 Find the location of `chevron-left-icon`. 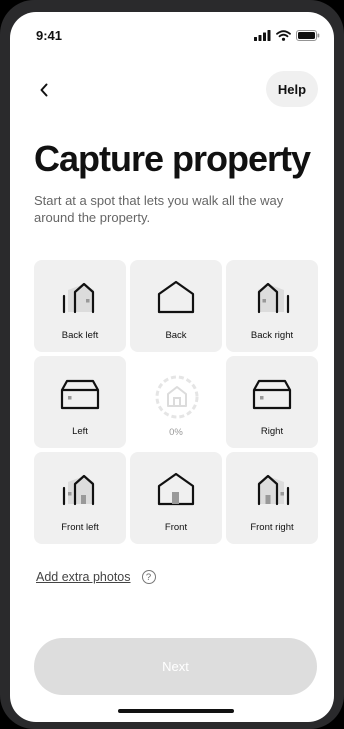

chevron-left-icon is located at coordinates (44, 90).